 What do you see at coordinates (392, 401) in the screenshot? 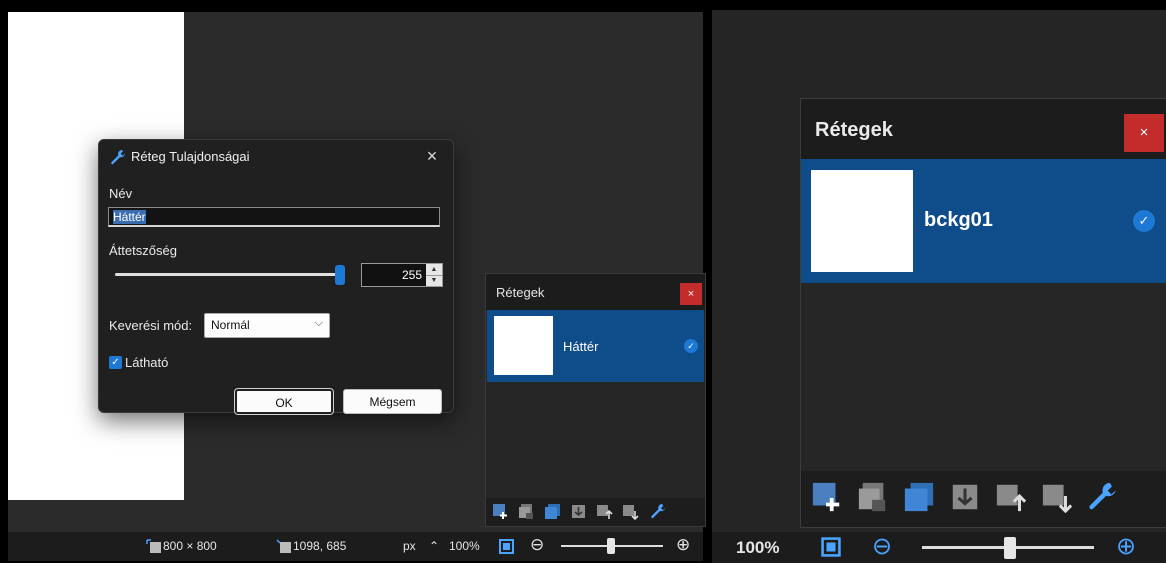
I see `cancel-button: Mégsem` at bounding box center [392, 401].